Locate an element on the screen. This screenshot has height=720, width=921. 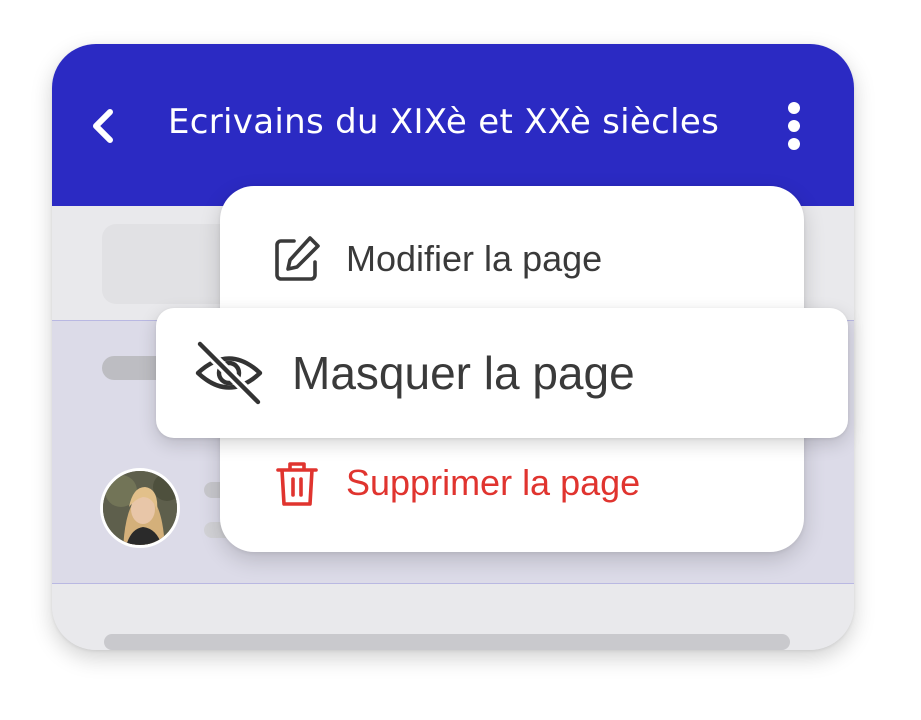
menu-item-label: Supprimer la page is located at coordinates (493, 482).